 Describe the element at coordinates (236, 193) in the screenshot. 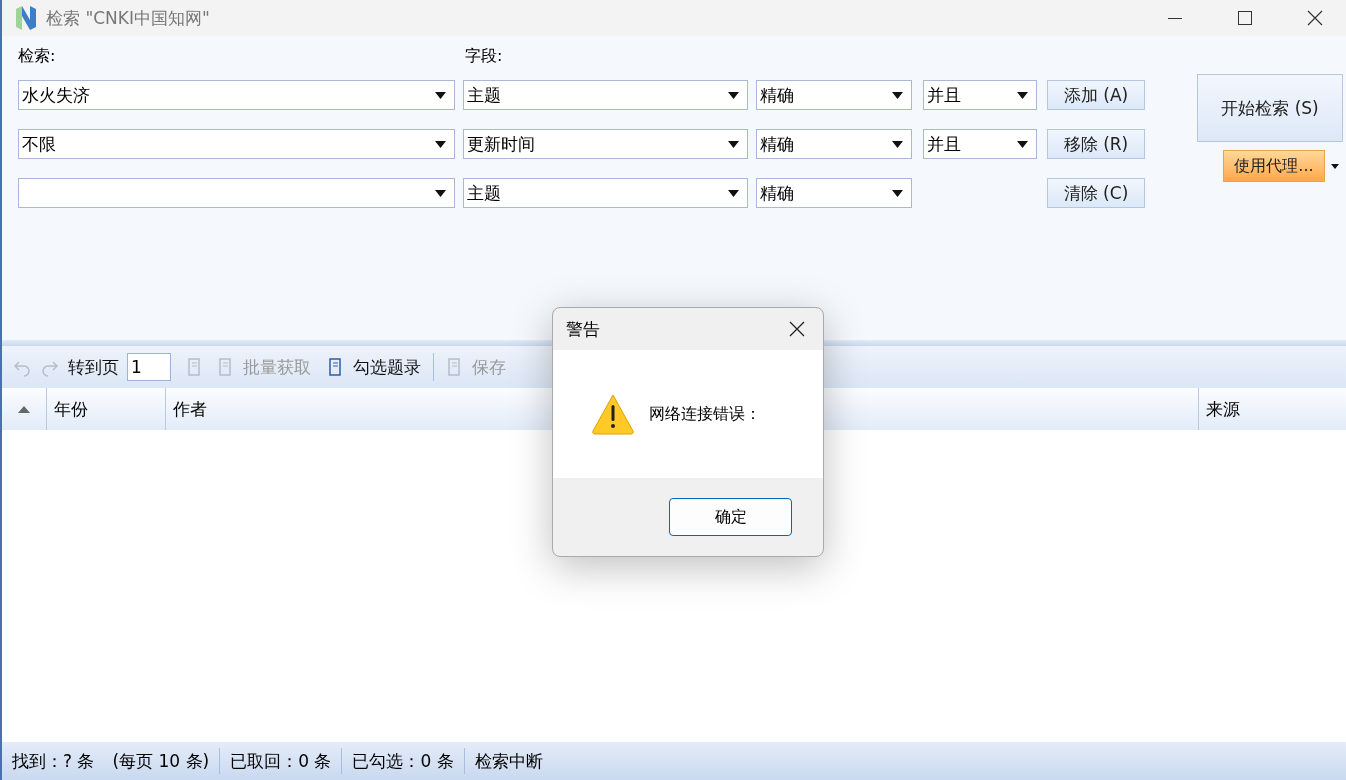

I see `query-field` at that location.